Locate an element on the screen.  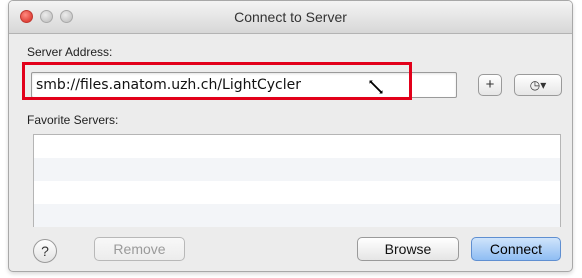
resize-cursor-icon is located at coordinates (376, 87).